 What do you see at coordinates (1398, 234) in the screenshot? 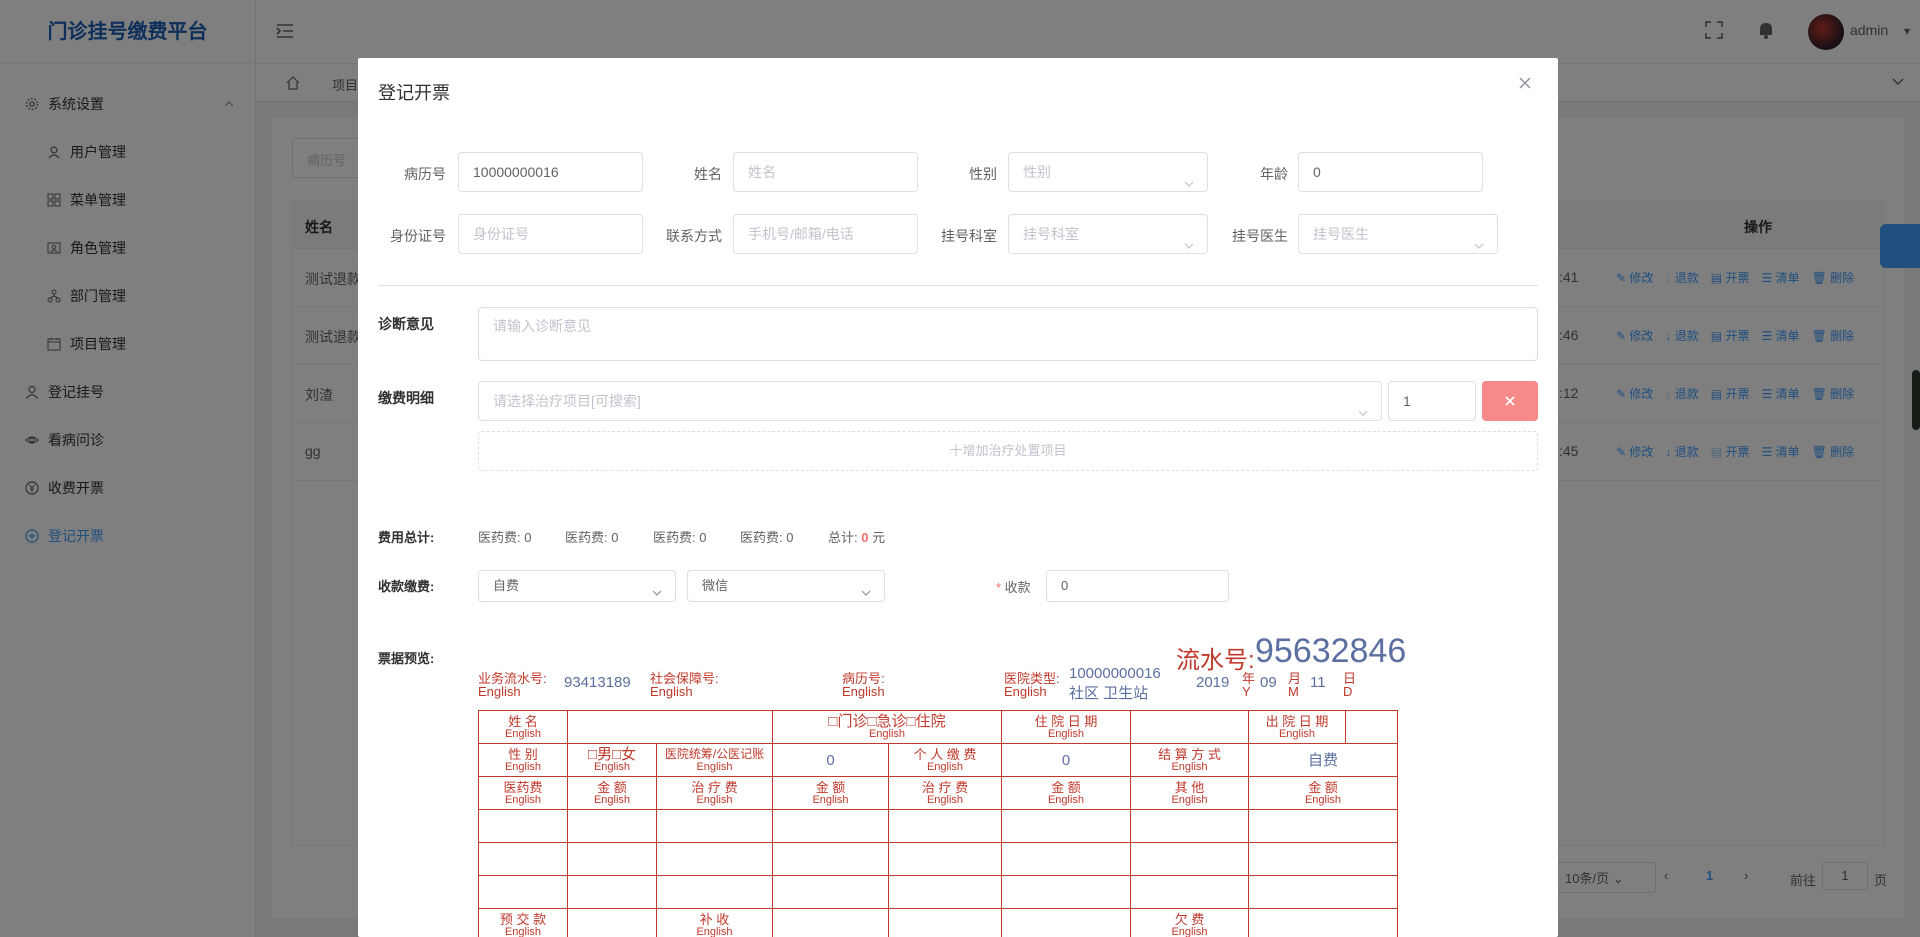
I see `doctor-select: 挂号医生` at bounding box center [1398, 234].